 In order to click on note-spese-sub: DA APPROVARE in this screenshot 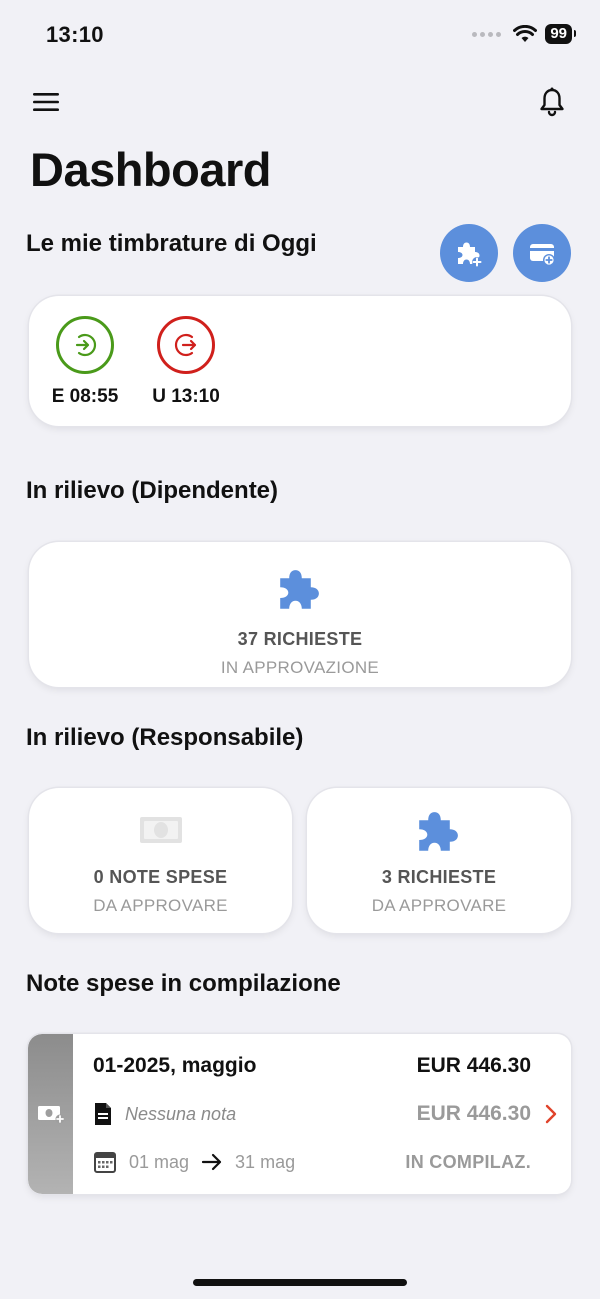, I will do `click(160, 905)`.